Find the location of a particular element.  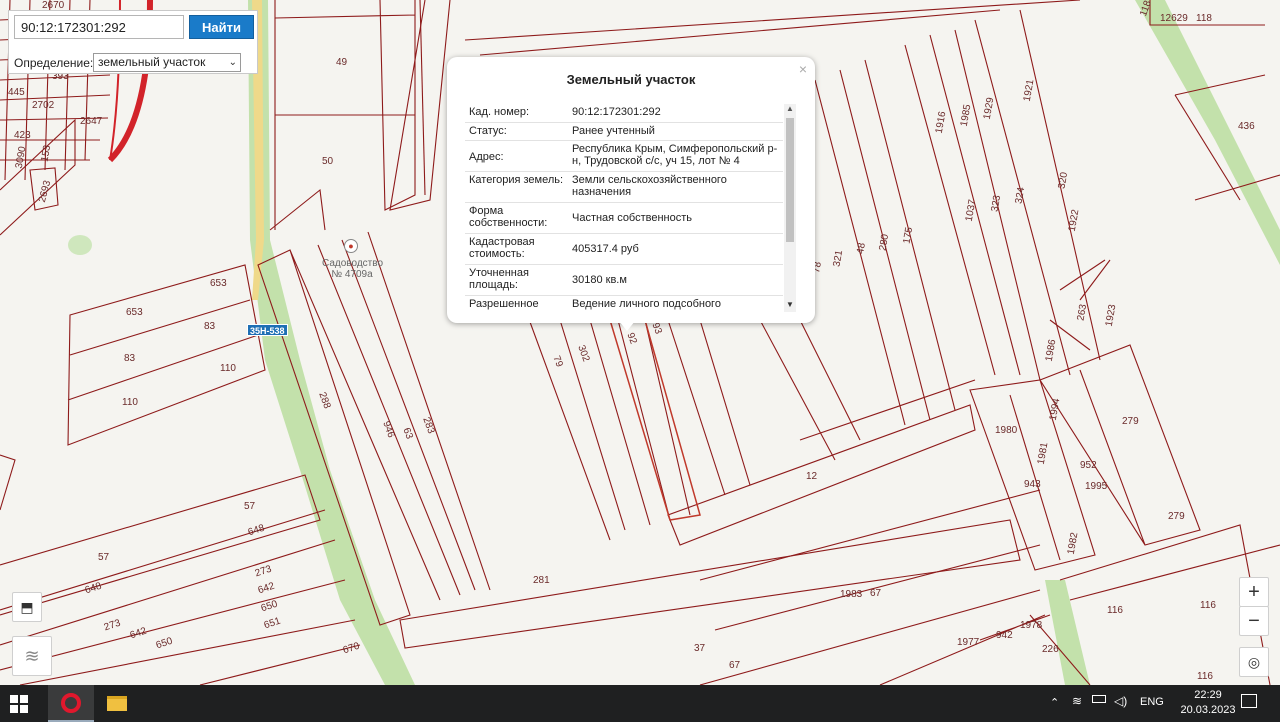

file-explorer-icon is located at coordinates (117, 703).